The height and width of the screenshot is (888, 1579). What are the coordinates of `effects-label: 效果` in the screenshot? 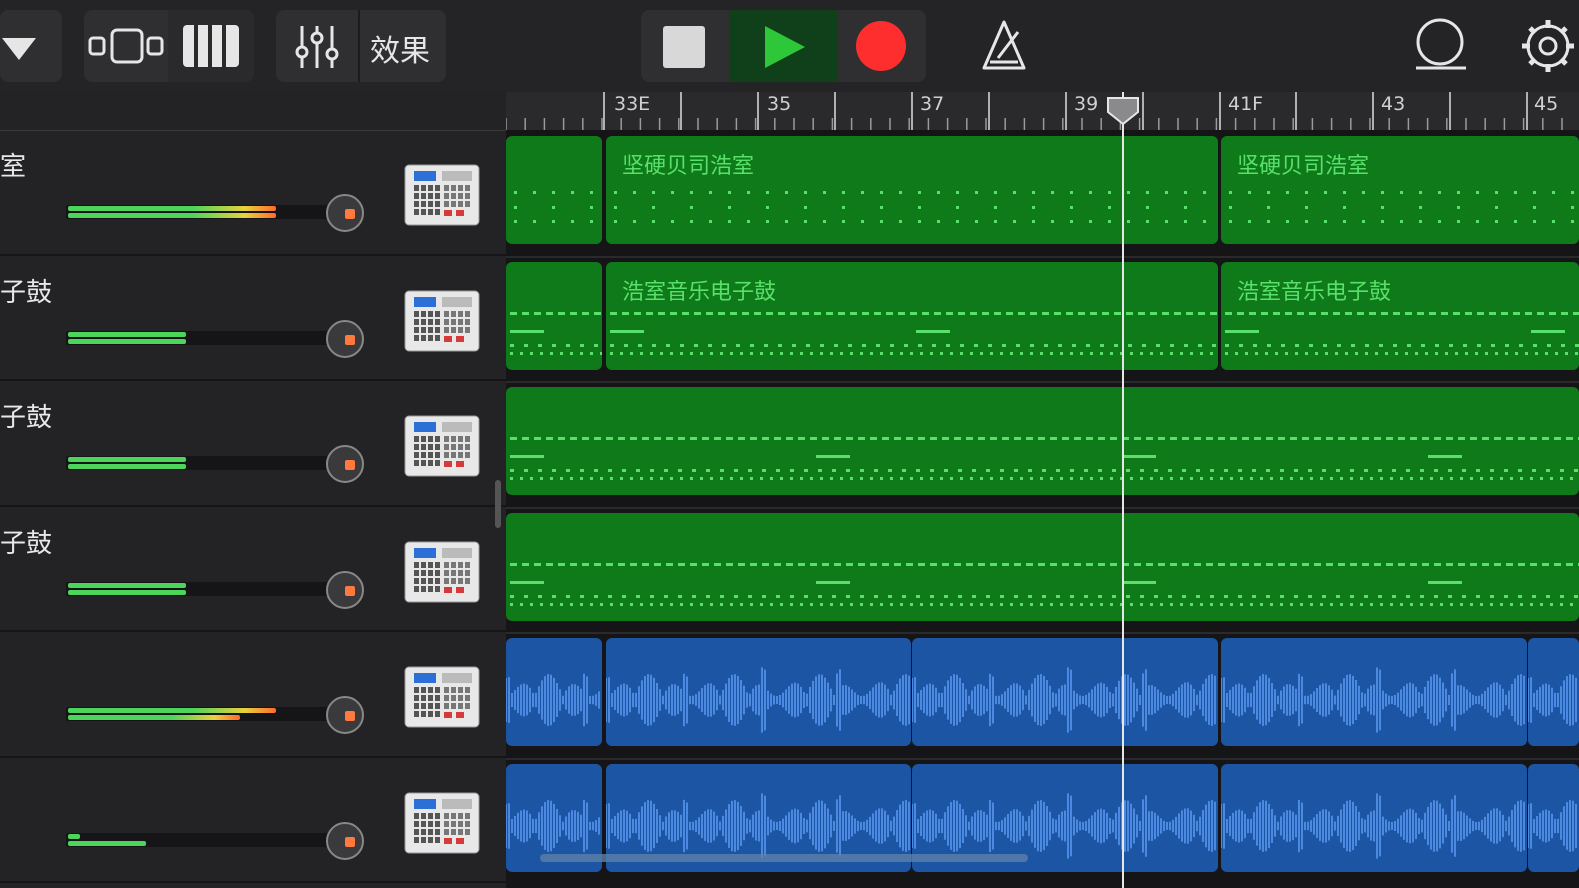 It's located at (400, 51).